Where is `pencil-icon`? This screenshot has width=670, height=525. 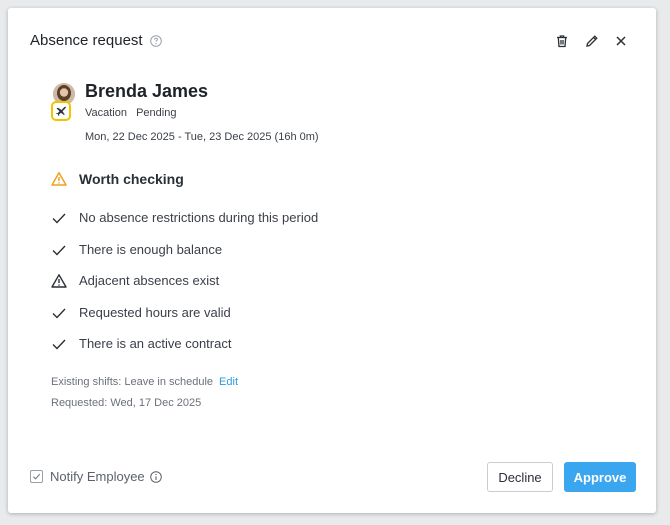 pencil-icon is located at coordinates (592, 41).